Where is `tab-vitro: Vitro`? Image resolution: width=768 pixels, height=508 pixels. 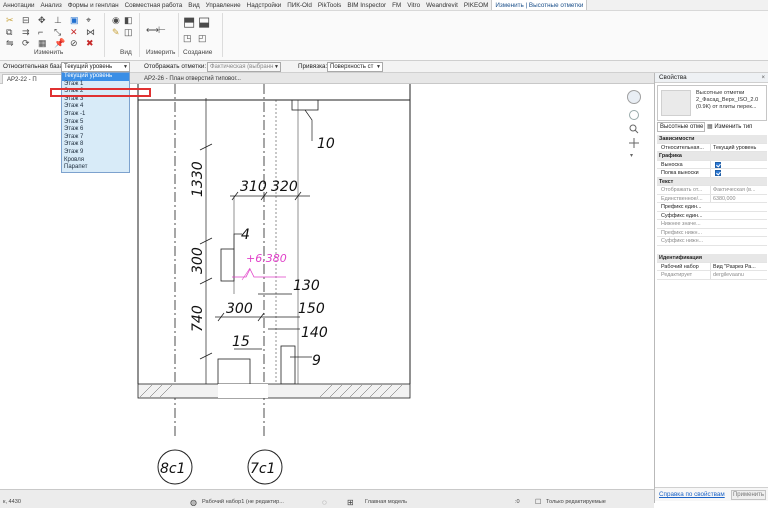
tab-vitro: Vitro is located at coordinates (413, 5).